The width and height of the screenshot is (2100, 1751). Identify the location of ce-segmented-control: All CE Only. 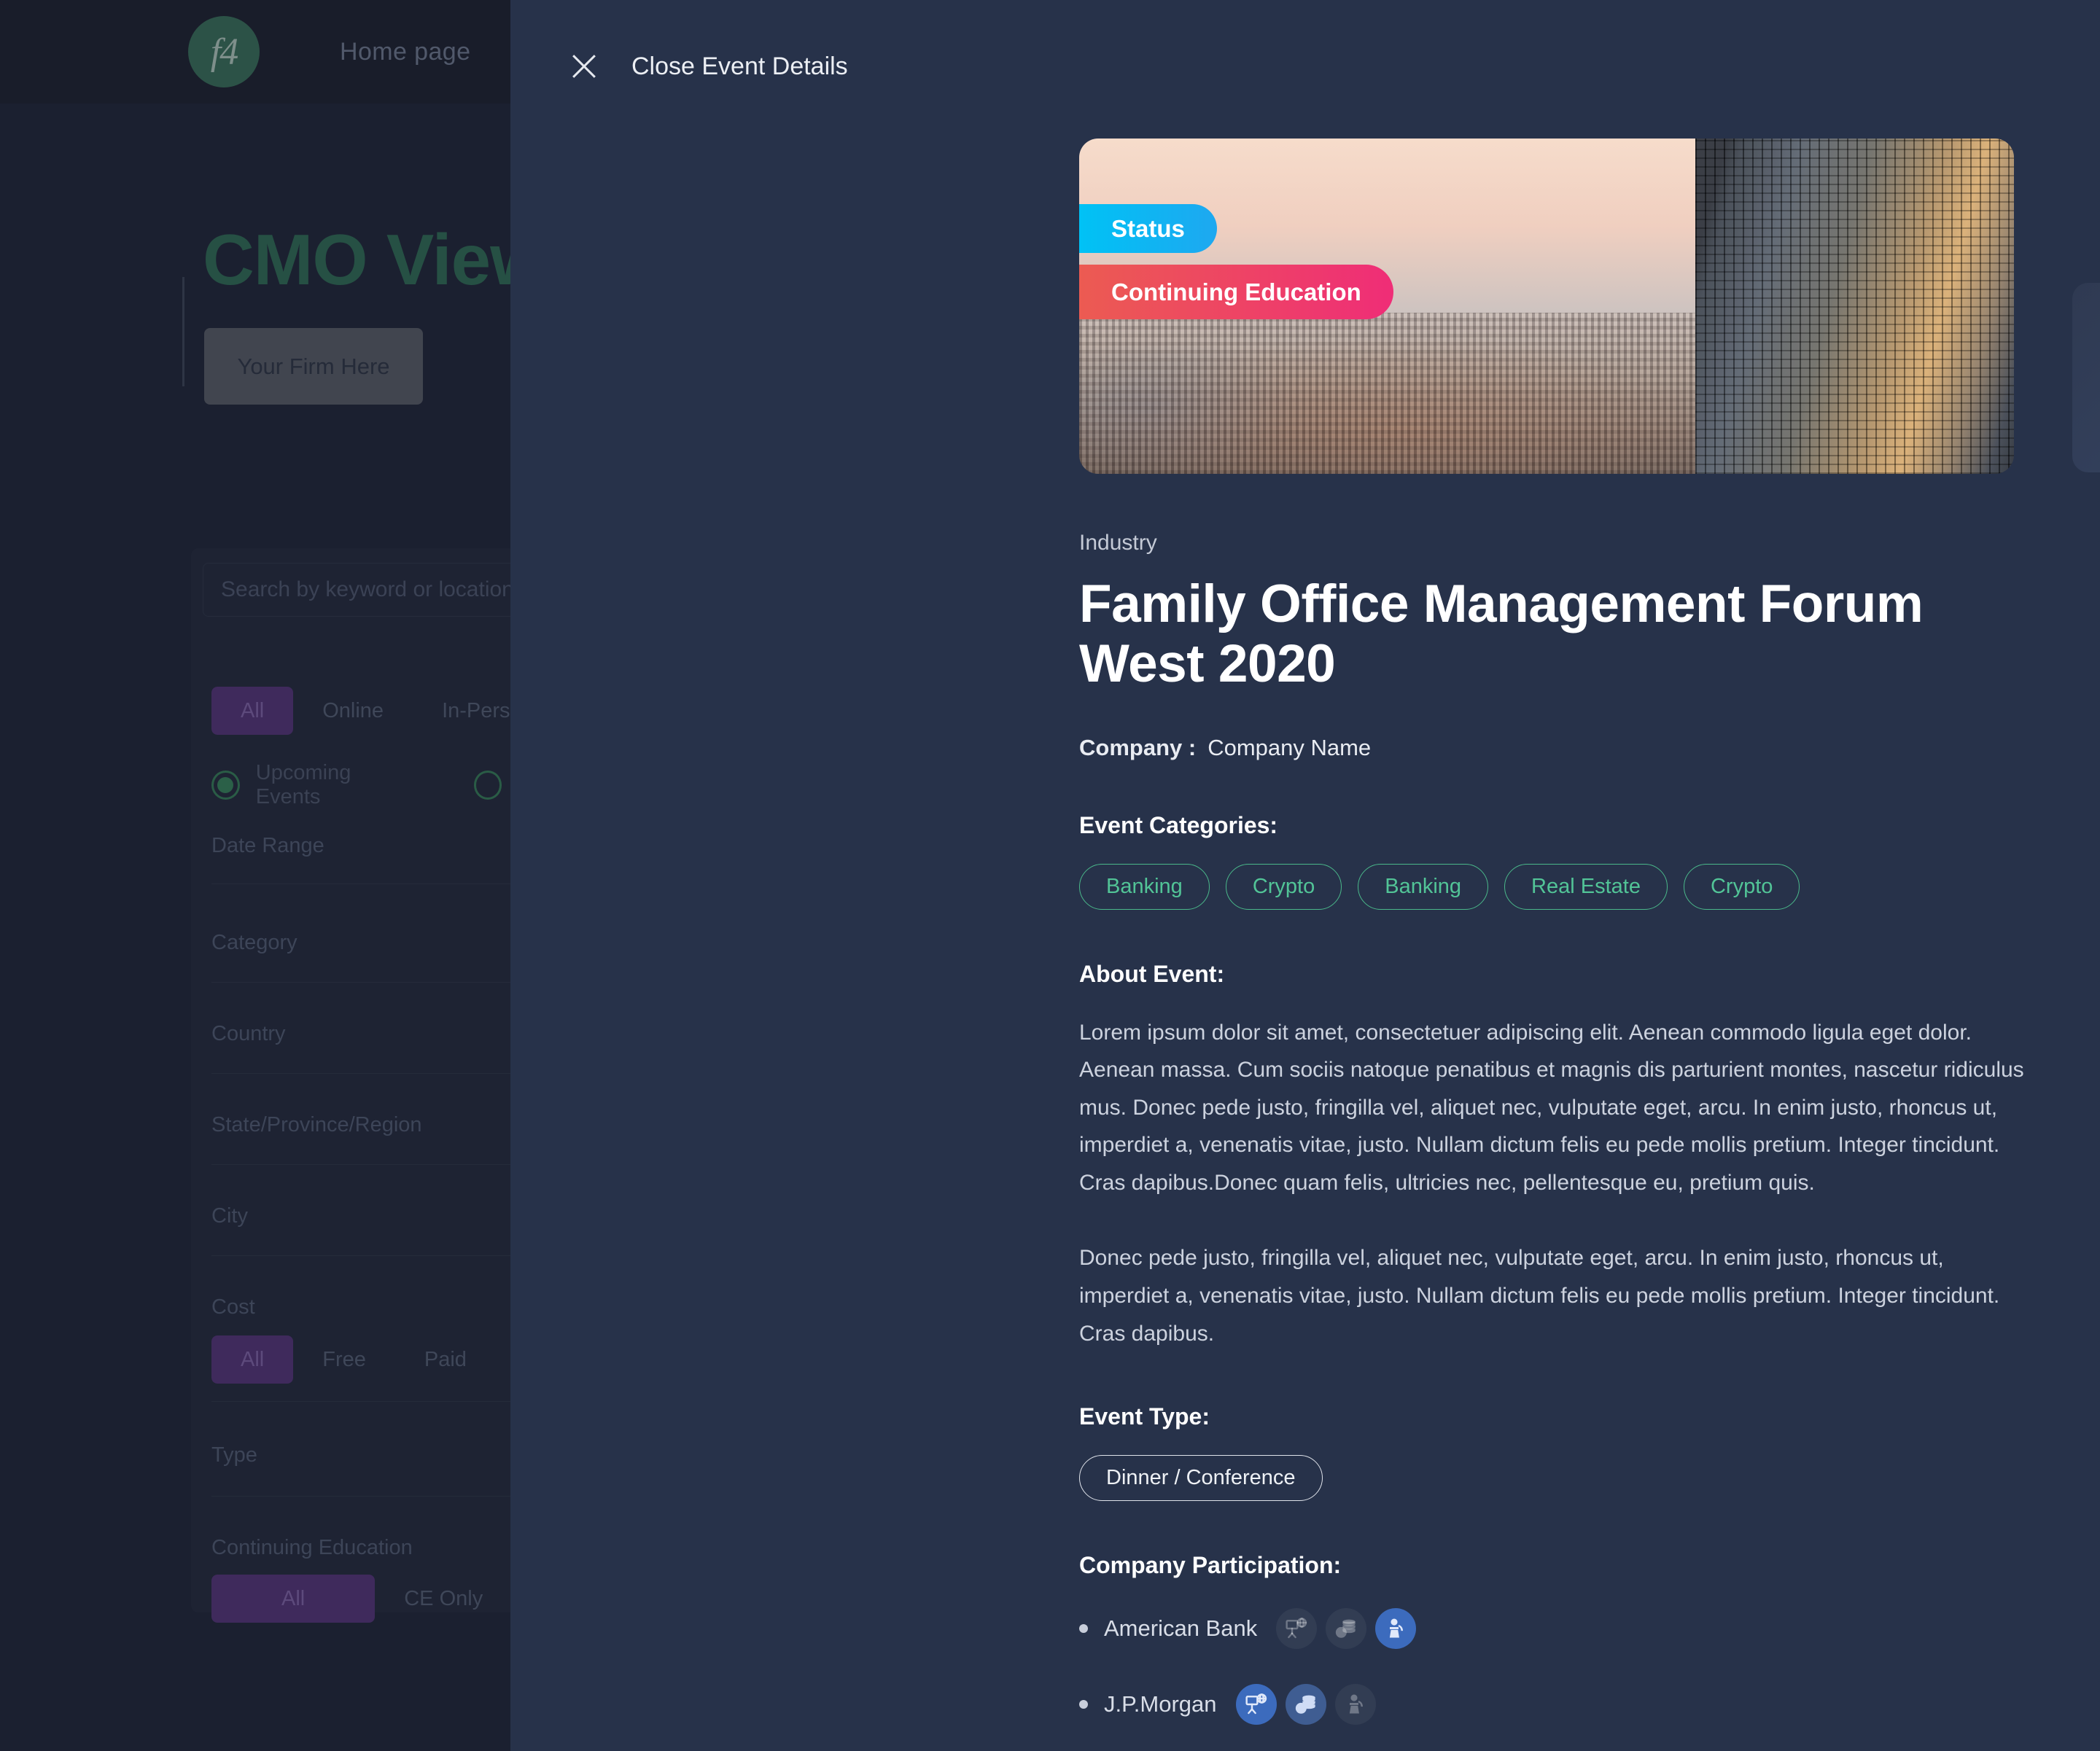
(361, 1599).